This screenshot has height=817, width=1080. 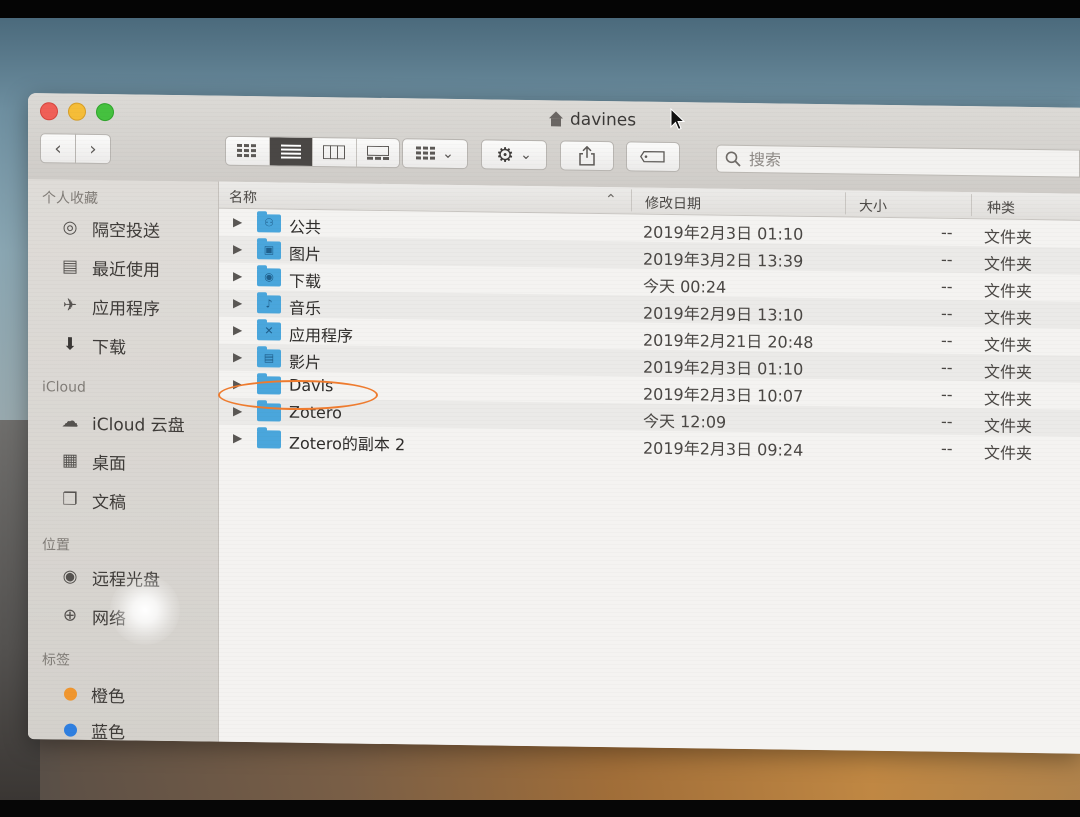 What do you see at coordinates (611, 200) in the screenshot?
I see `sort-chevron-up-icon: ⌃` at bounding box center [611, 200].